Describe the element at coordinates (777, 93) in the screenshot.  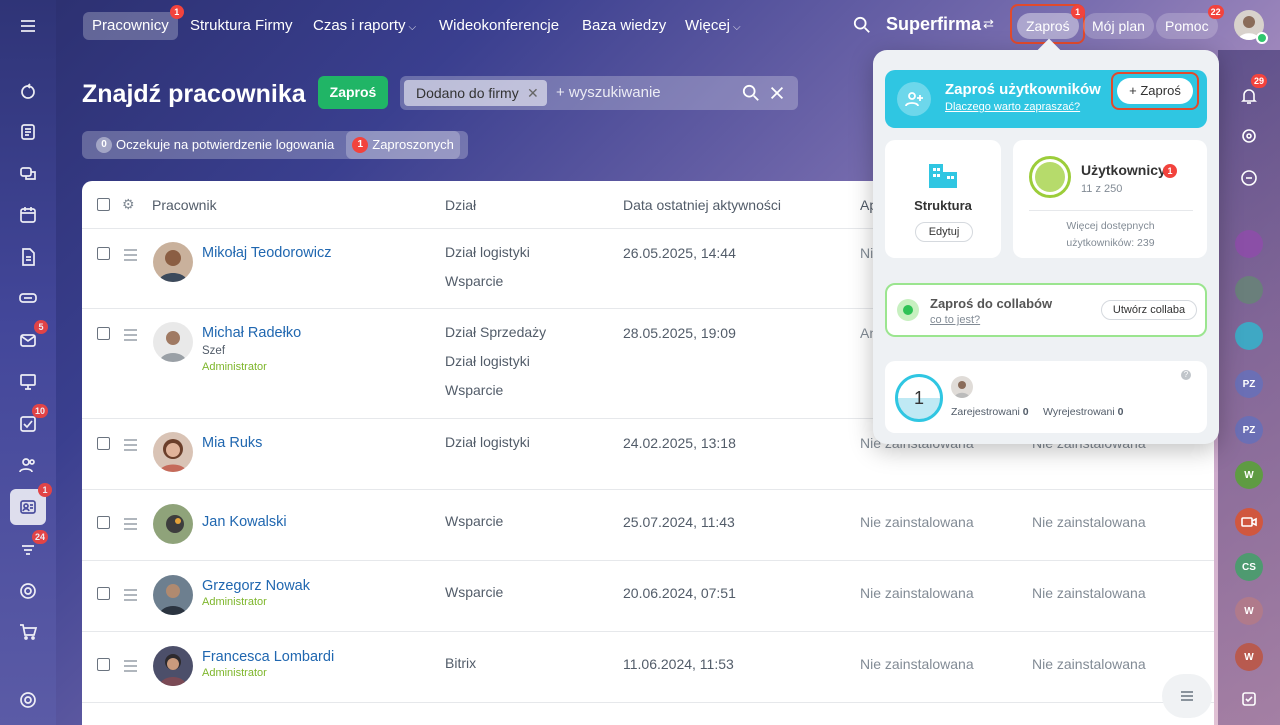
I see `close-icon` at that location.